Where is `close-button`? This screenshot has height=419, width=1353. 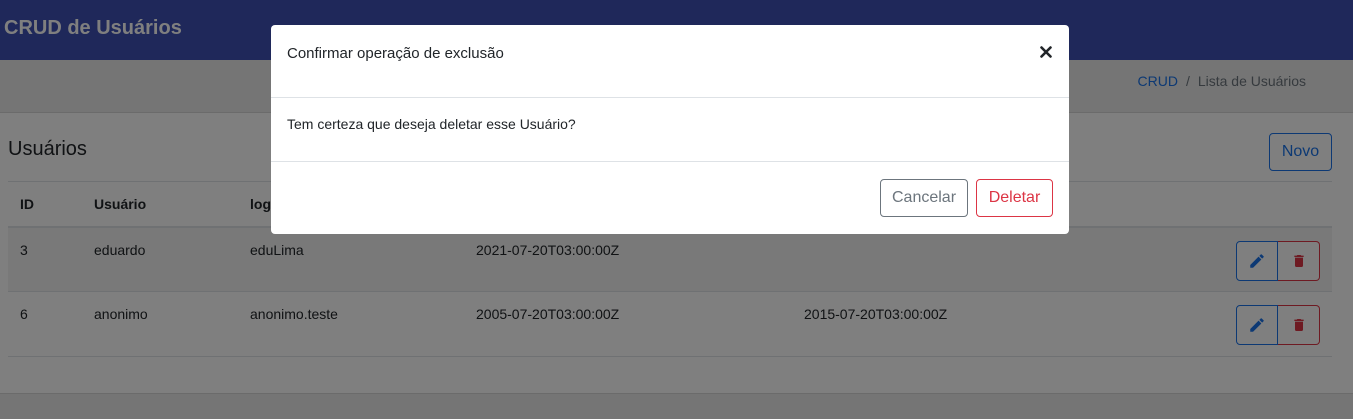
close-button is located at coordinates (1046, 52).